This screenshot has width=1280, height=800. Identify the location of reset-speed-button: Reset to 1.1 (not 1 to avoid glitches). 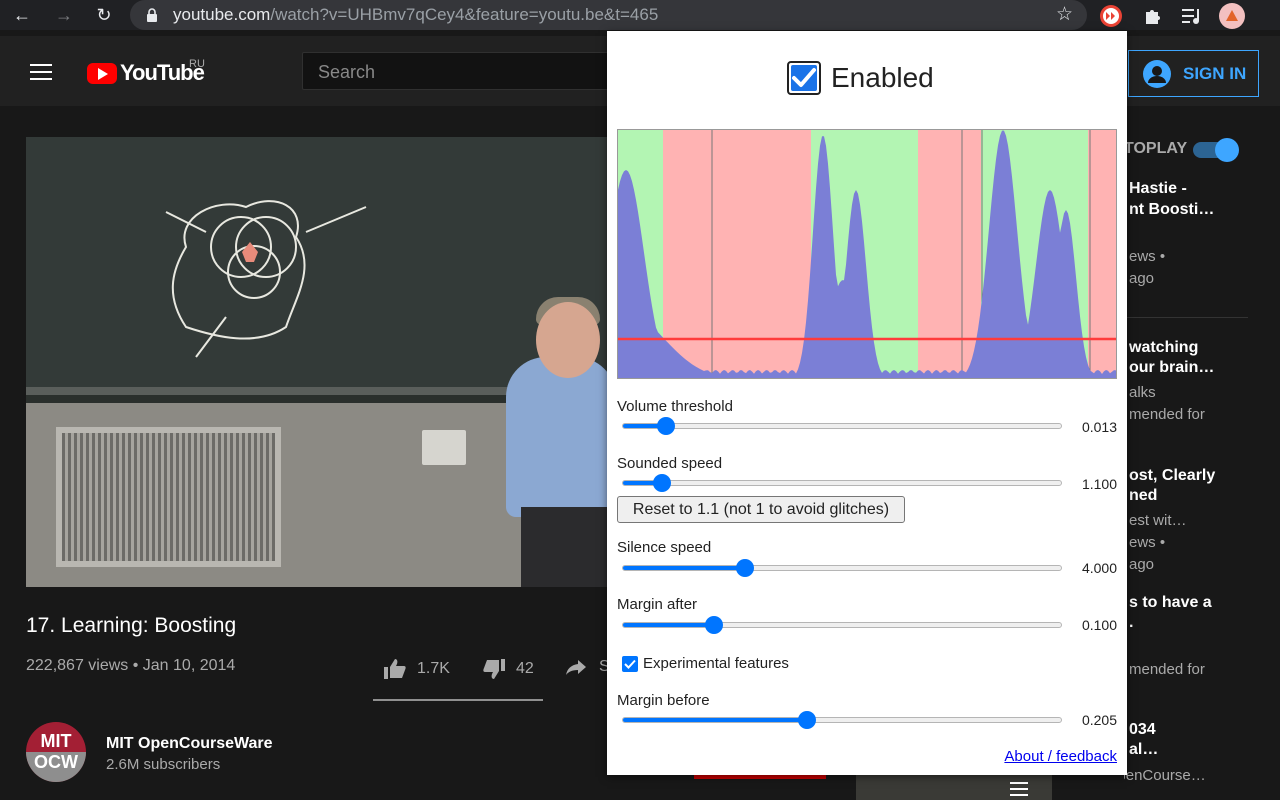
(761, 509).